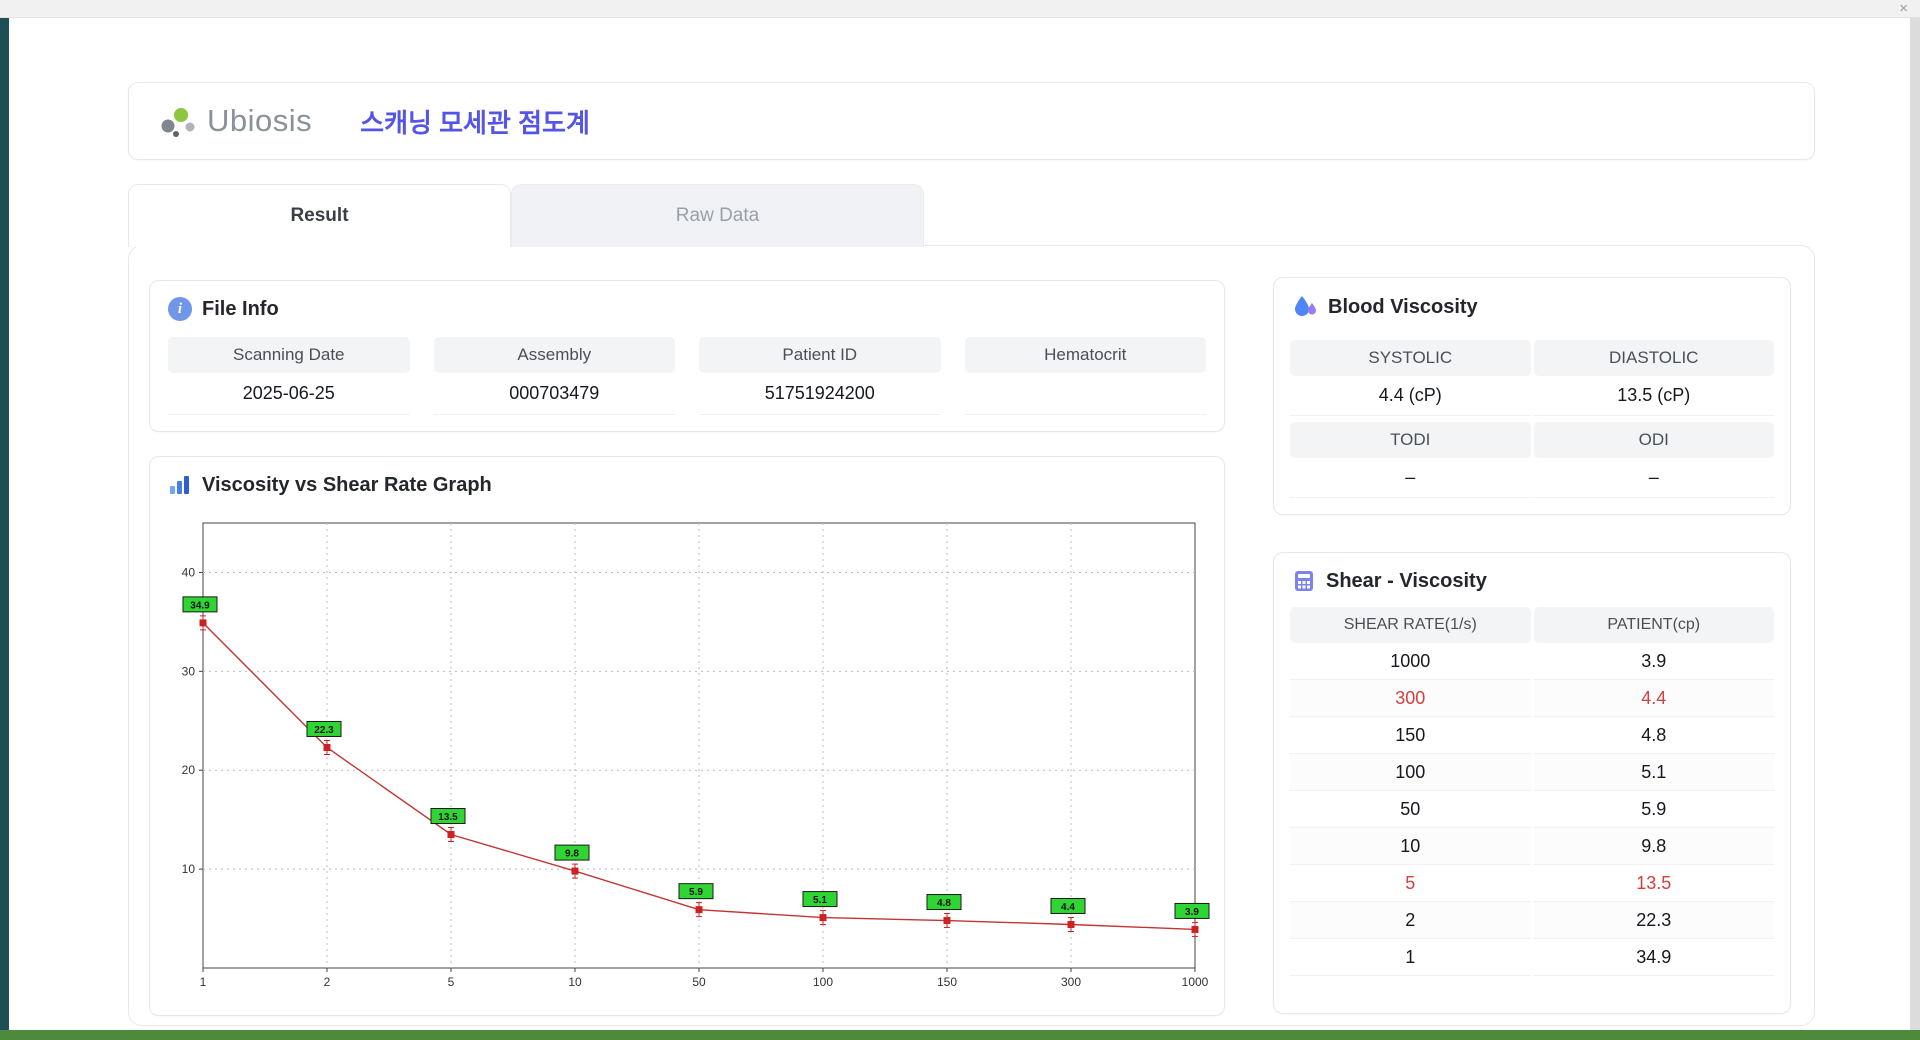 The width and height of the screenshot is (1920, 1040). I want to click on field-value: 000703479, so click(554, 394).